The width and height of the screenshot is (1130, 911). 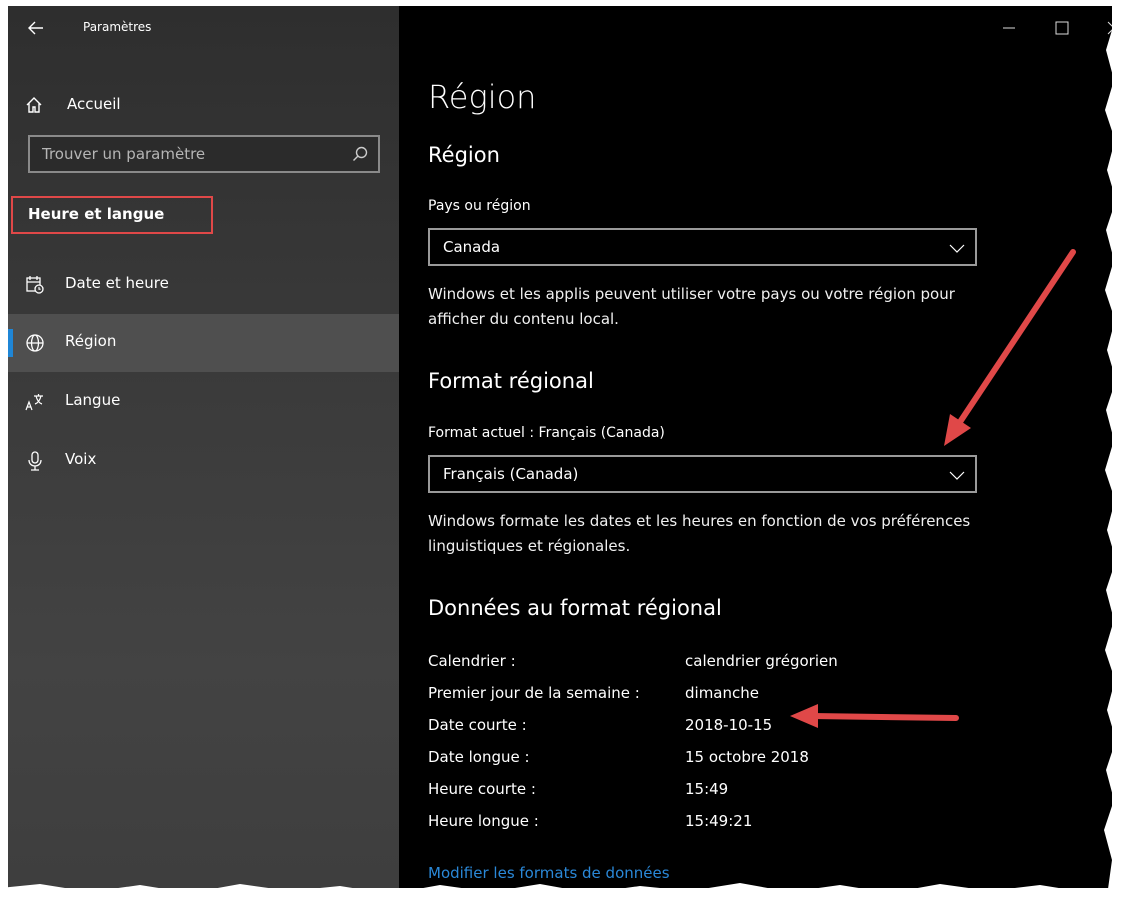 What do you see at coordinates (1062, 28) in the screenshot?
I see `maximize-icon` at bounding box center [1062, 28].